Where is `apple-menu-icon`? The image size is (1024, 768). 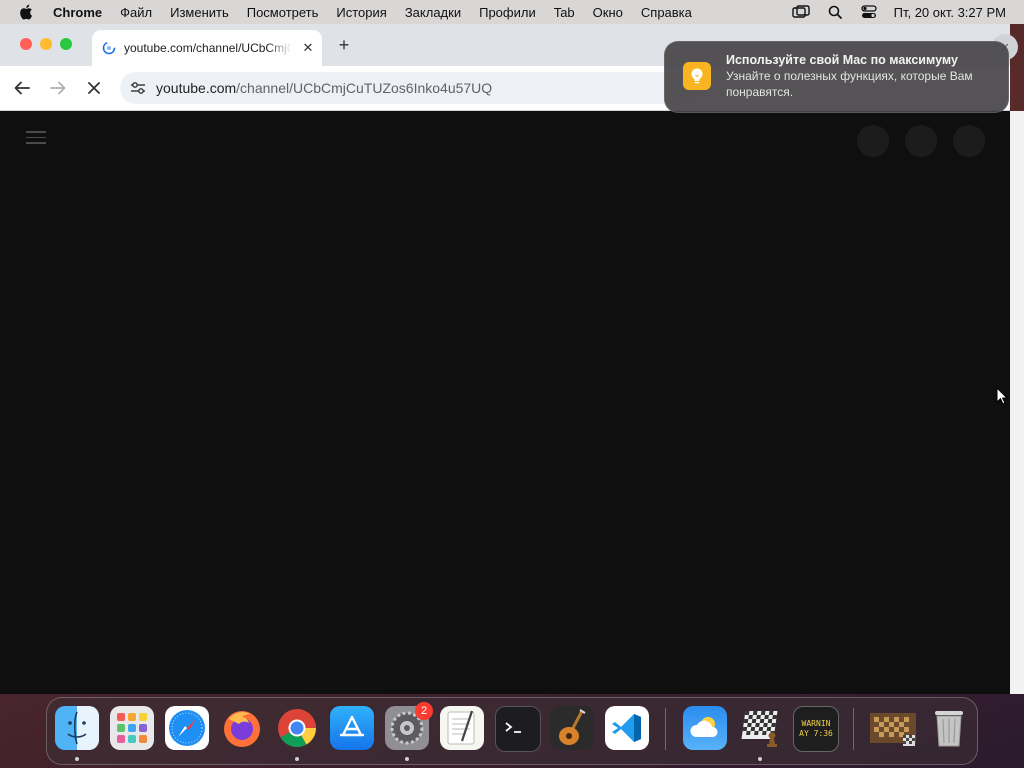 apple-menu-icon is located at coordinates (26, 12).